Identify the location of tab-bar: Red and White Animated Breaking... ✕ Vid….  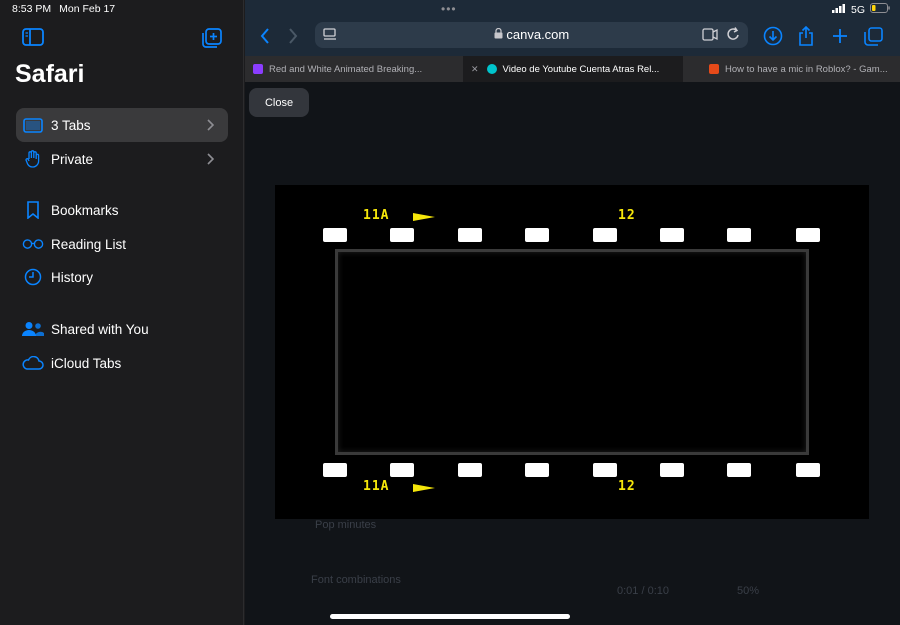
(572, 69).